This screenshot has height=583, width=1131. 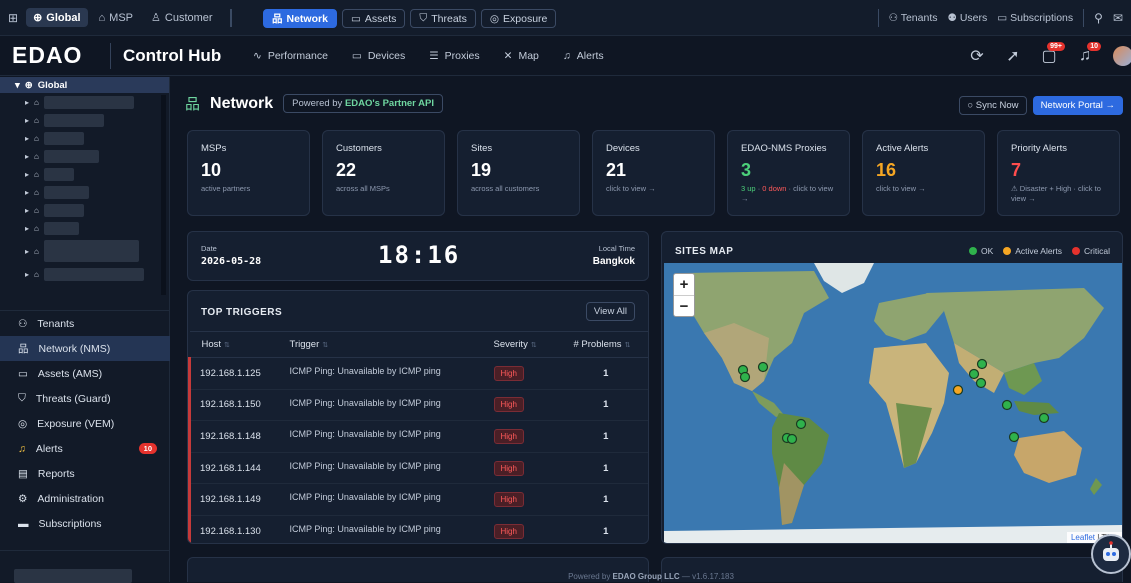 What do you see at coordinates (419, 255) in the screenshot?
I see `clock-time: 18:16` at bounding box center [419, 255].